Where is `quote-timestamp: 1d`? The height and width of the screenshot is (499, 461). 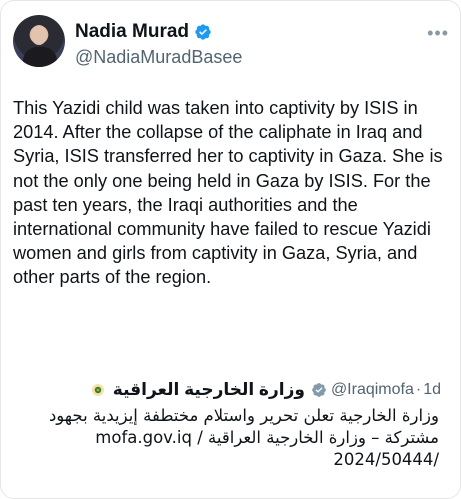 quote-timestamp: 1d is located at coordinates (432, 390).